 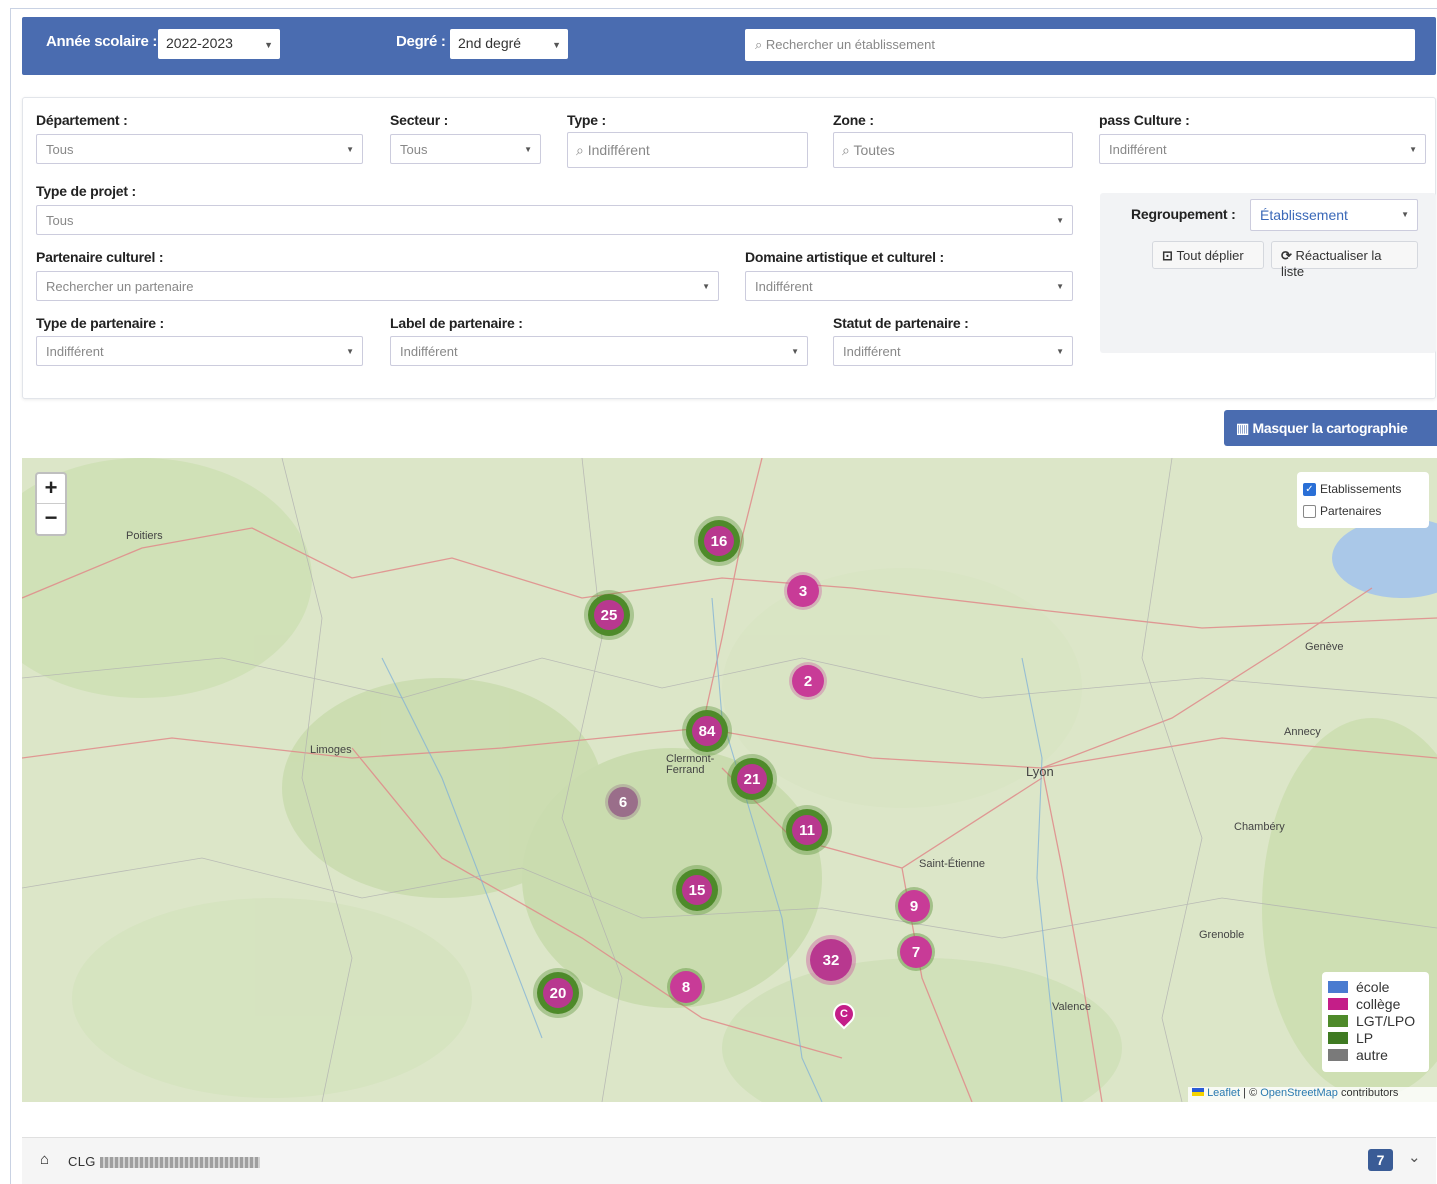 What do you see at coordinates (874, 150) in the screenshot?
I see `zone-value: Toutes` at bounding box center [874, 150].